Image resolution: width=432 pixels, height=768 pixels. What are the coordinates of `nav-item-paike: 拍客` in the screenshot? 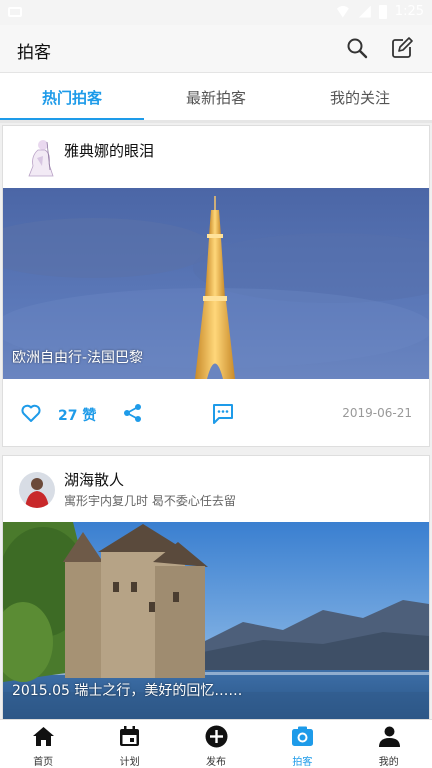 It's located at (302, 744).